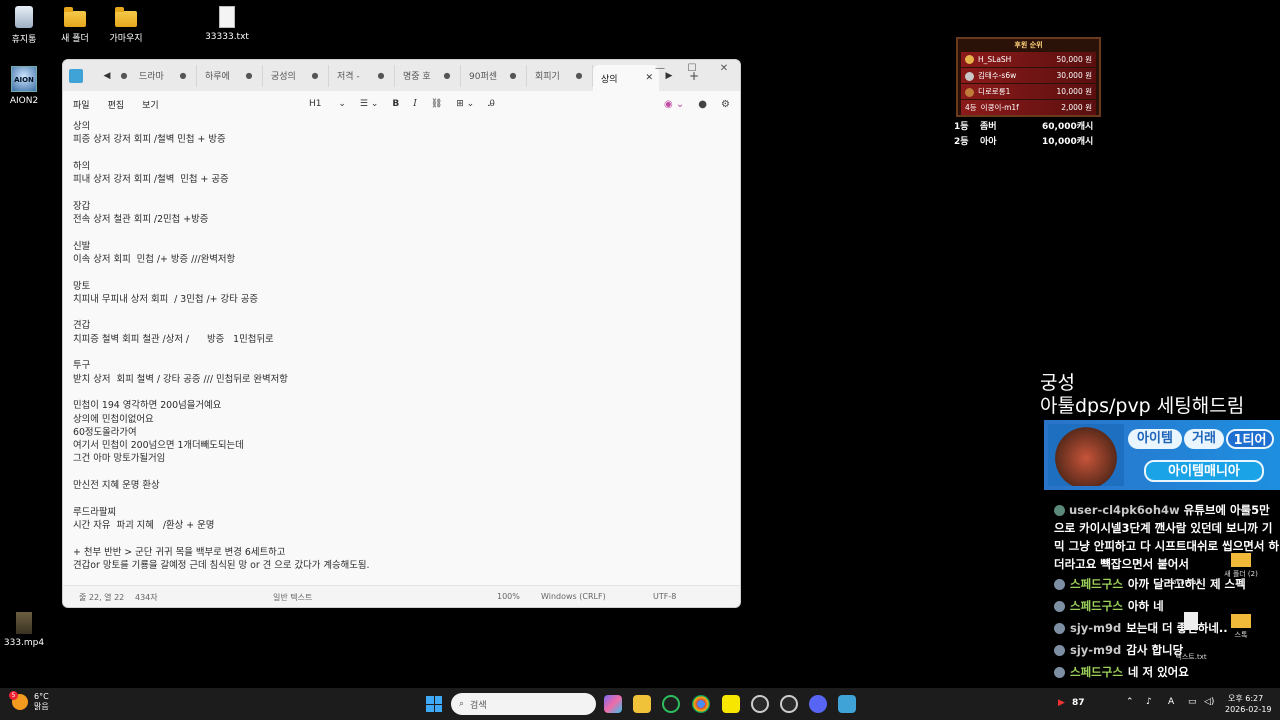  What do you see at coordinates (725, 104) in the screenshot?
I see `settings-gear-icon: ⚙` at bounding box center [725, 104].